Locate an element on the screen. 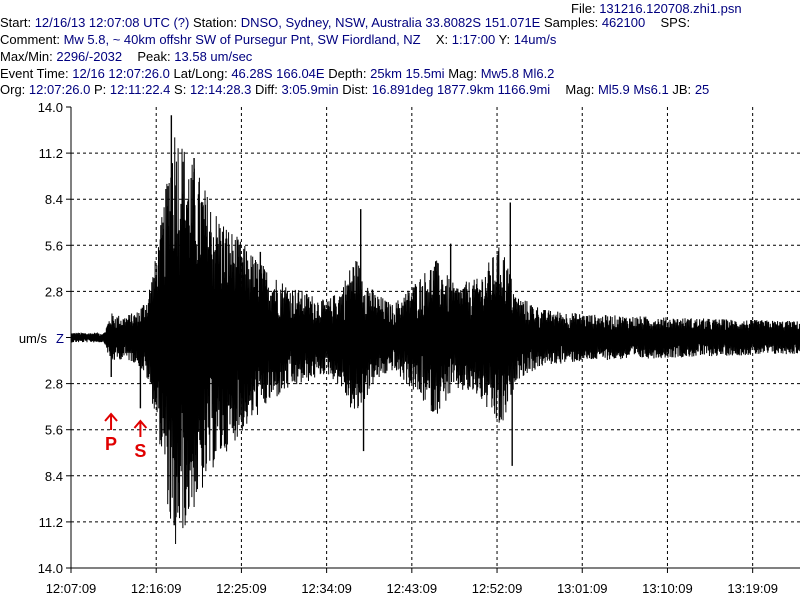 The width and height of the screenshot is (800, 600). x-tick-label: 12:07:09 is located at coordinates (71, 588).